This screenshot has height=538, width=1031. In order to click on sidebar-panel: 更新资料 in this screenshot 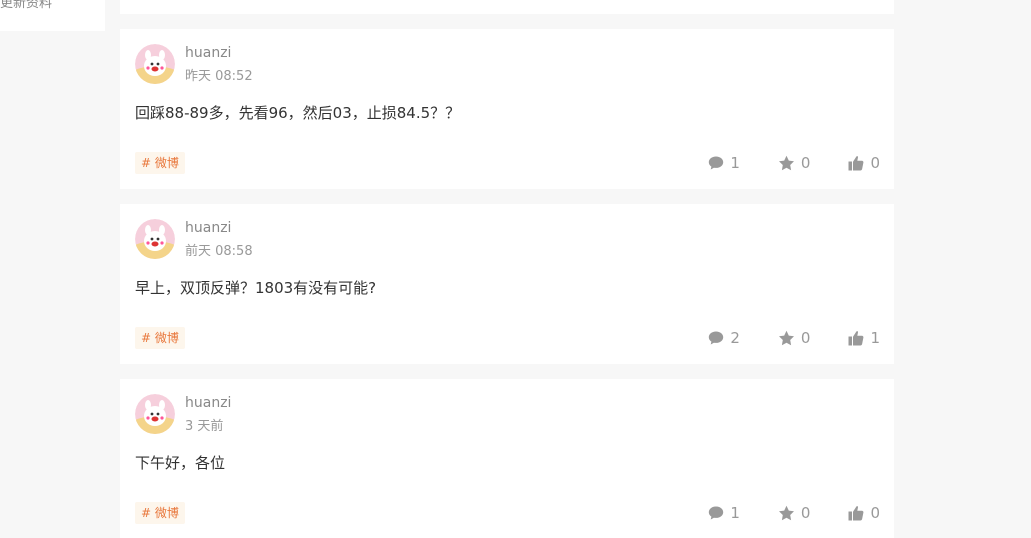, I will do `click(52, 15)`.